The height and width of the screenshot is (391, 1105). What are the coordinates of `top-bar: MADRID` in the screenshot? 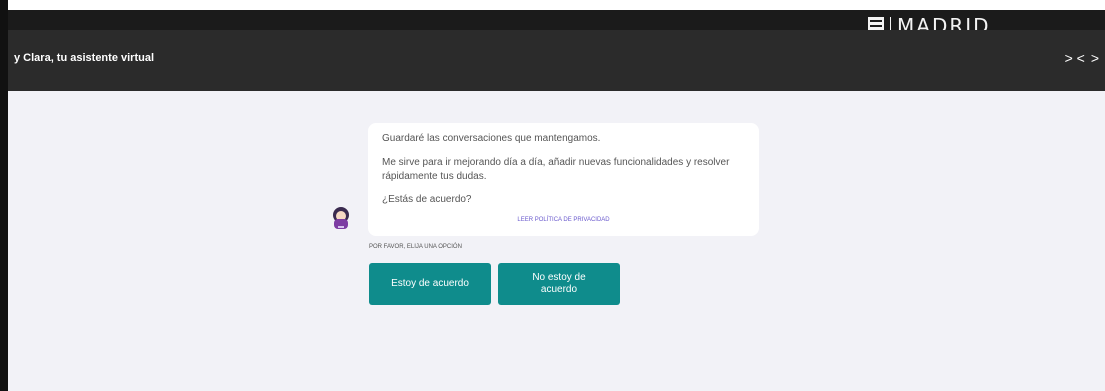 It's located at (556, 20).